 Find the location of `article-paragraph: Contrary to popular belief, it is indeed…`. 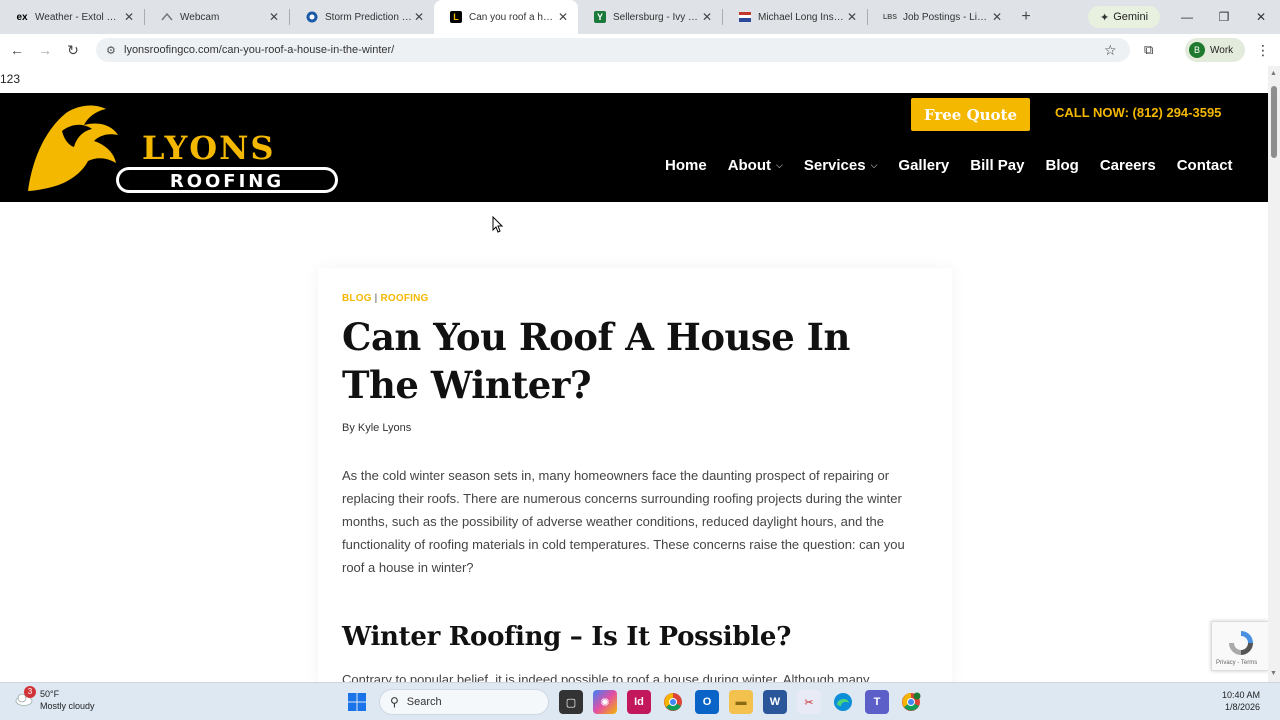

article-paragraph: Contrary to popular belief, it is indeed… is located at coordinates (606, 677).